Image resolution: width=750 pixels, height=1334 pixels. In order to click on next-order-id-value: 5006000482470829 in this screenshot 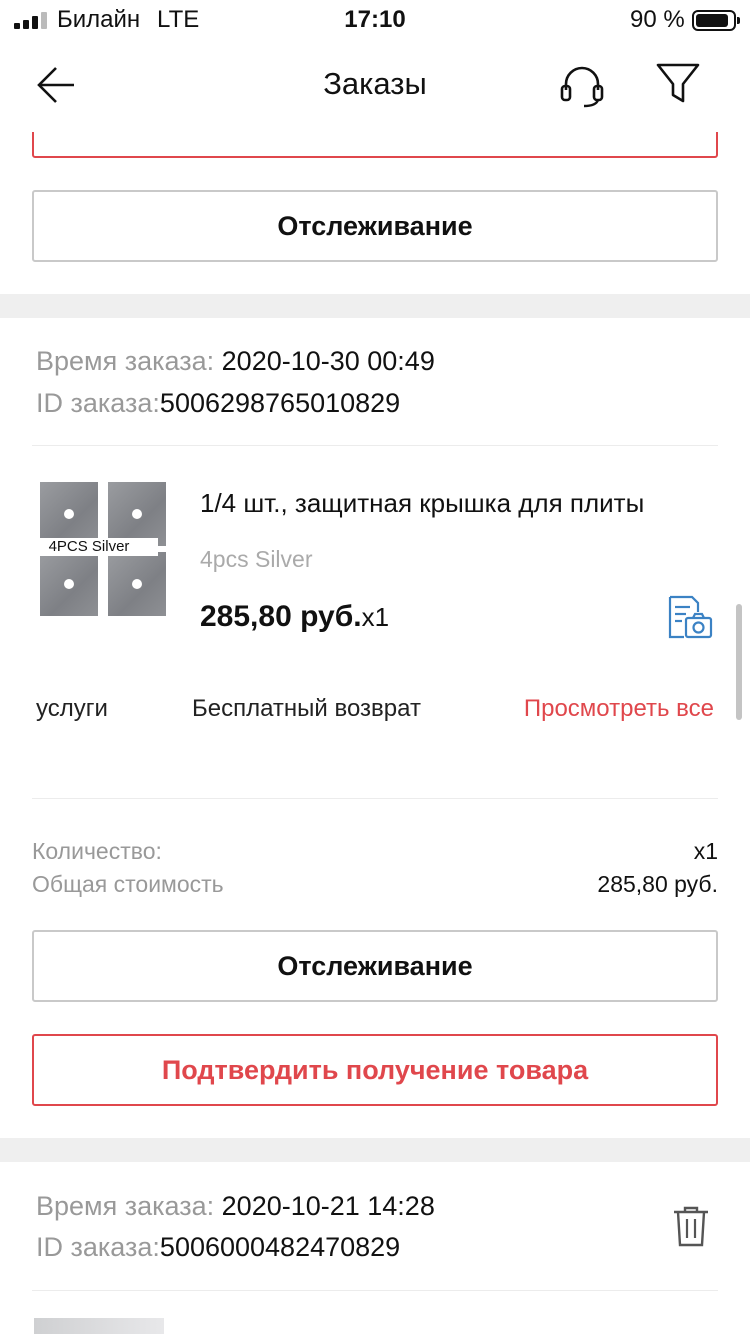, I will do `click(280, 1247)`.